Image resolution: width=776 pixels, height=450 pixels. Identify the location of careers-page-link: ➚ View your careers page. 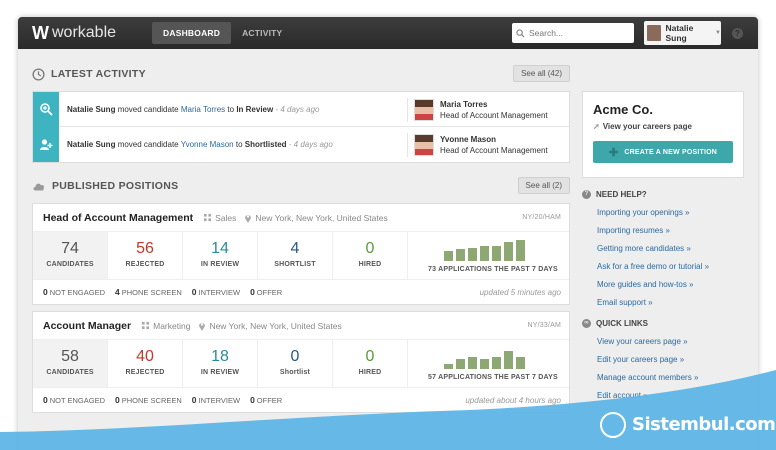
(663, 126).